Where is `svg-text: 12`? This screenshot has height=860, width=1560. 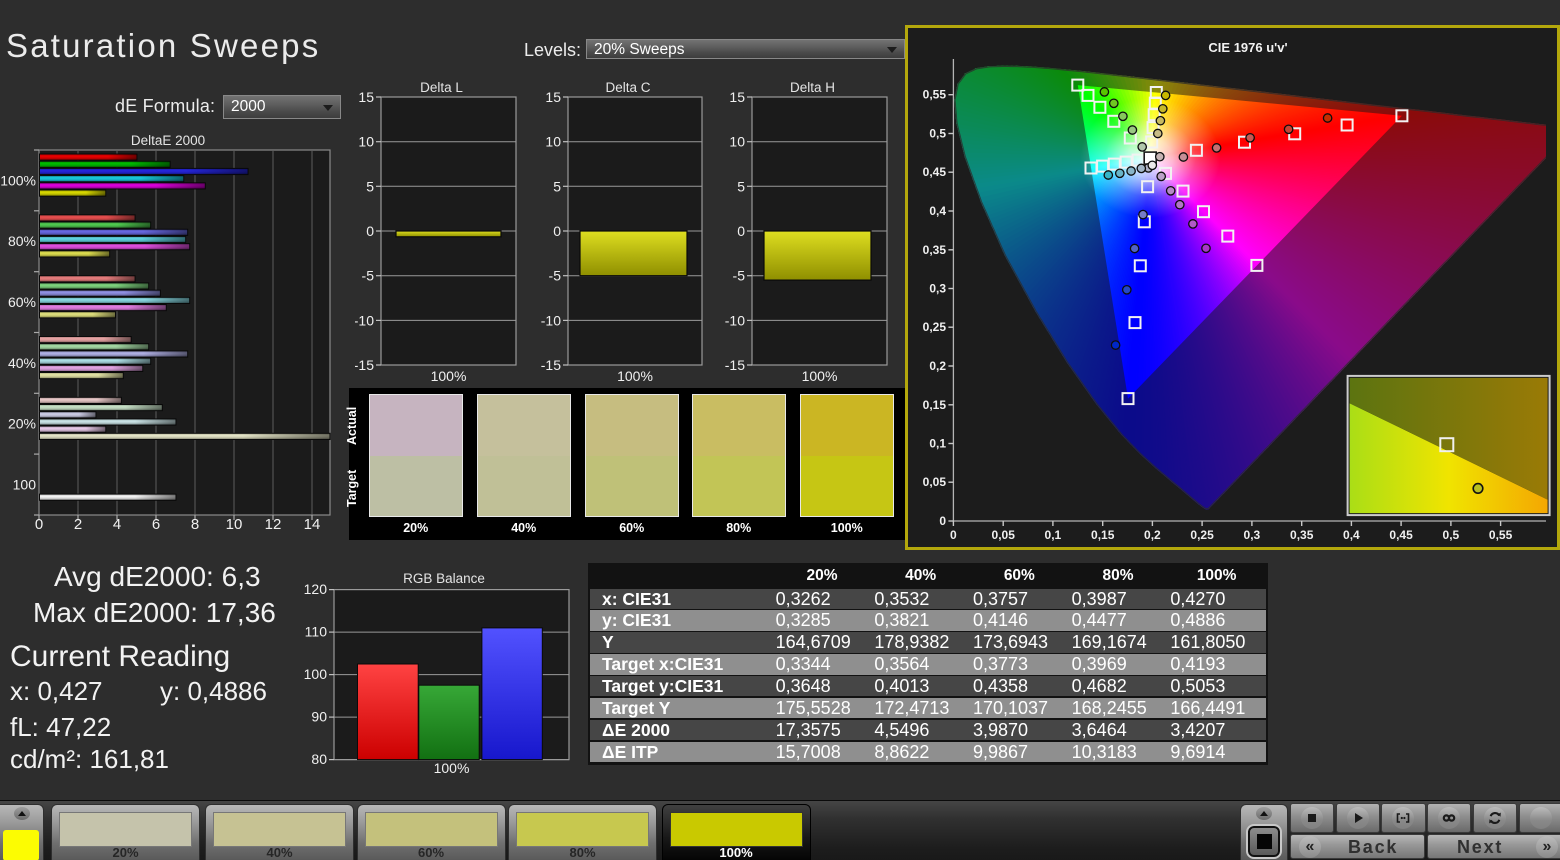 svg-text: 12 is located at coordinates (273, 524).